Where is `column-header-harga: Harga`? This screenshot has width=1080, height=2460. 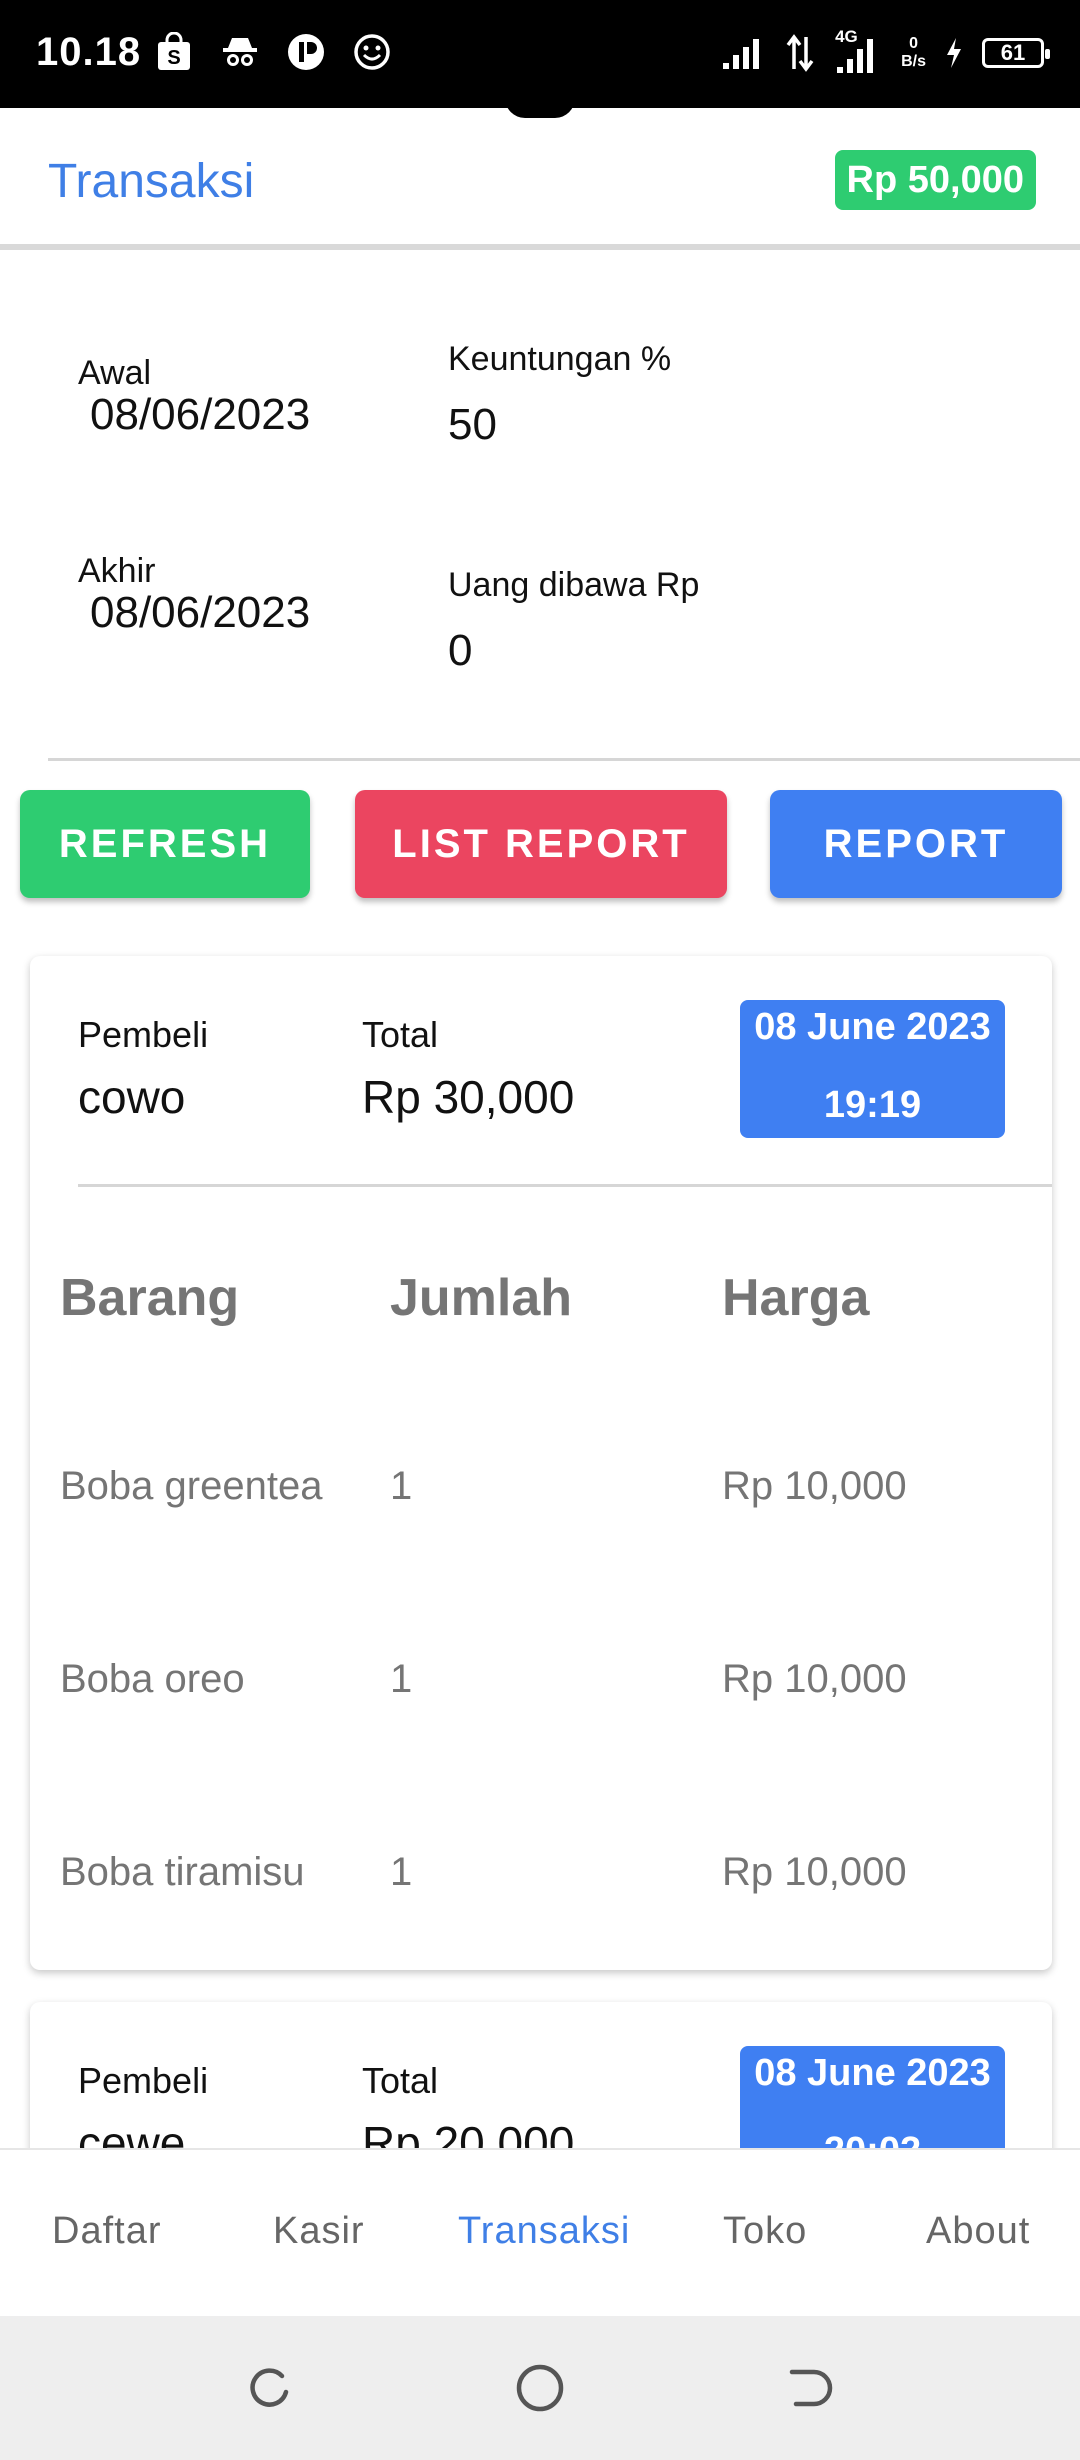
column-header-harga: Harga is located at coordinates (796, 1298).